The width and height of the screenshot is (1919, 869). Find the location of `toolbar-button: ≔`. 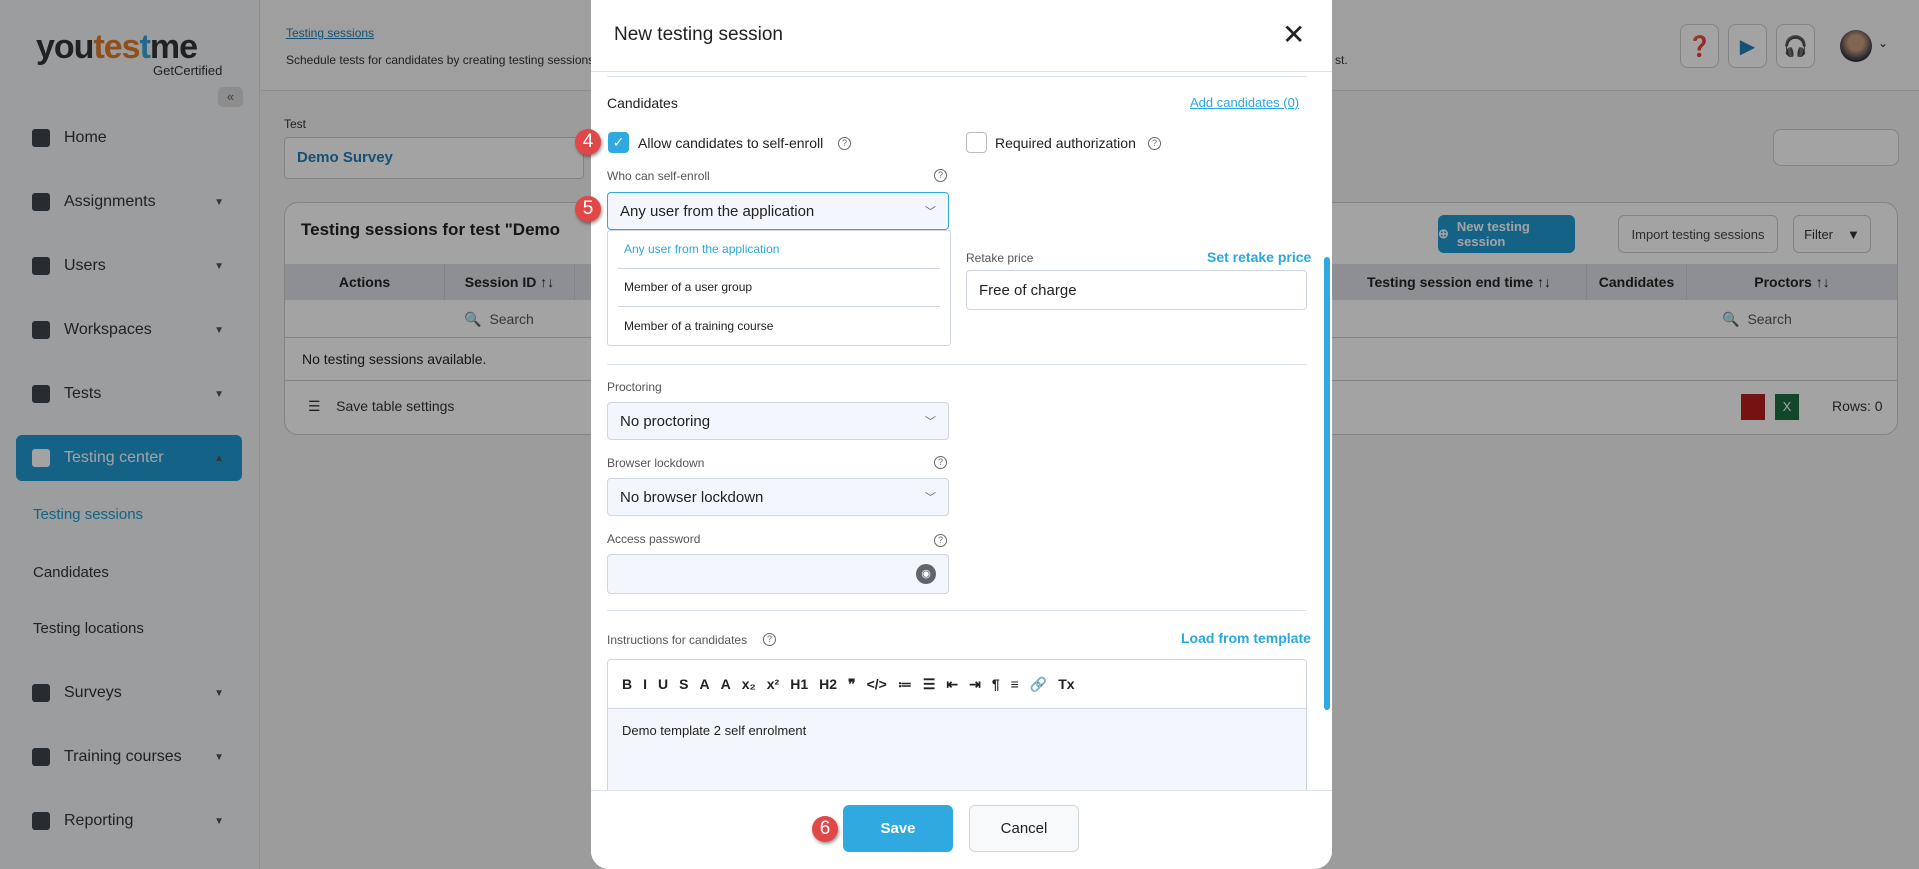

toolbar-button: ≔ is located at coordinates (905, 684).